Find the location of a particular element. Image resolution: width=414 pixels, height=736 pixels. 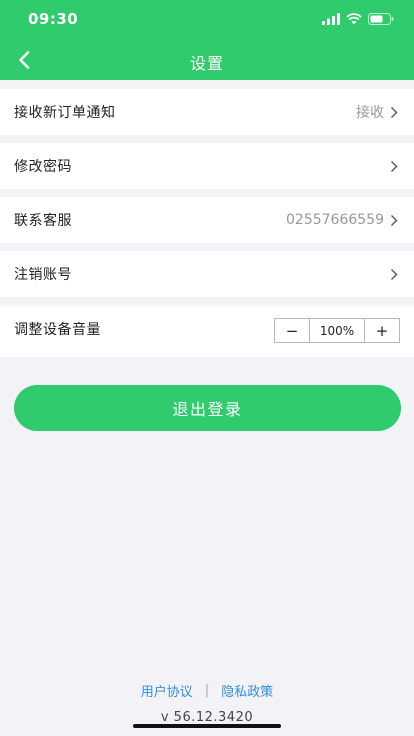

new-order-notification-control: 接收 is located at coordinates (378, 112).